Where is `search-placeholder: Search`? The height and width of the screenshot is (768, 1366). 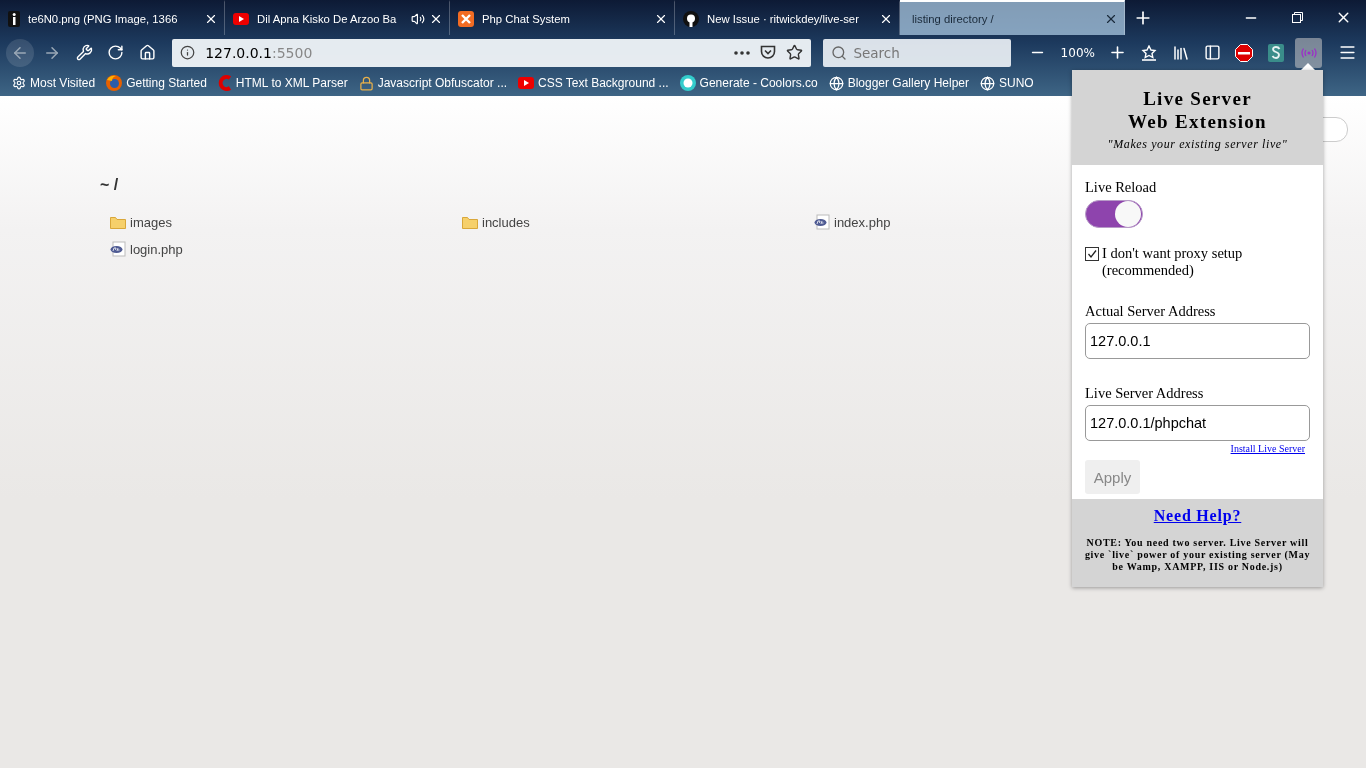 search-placeholder: Search is located at coordinates (876, 52).